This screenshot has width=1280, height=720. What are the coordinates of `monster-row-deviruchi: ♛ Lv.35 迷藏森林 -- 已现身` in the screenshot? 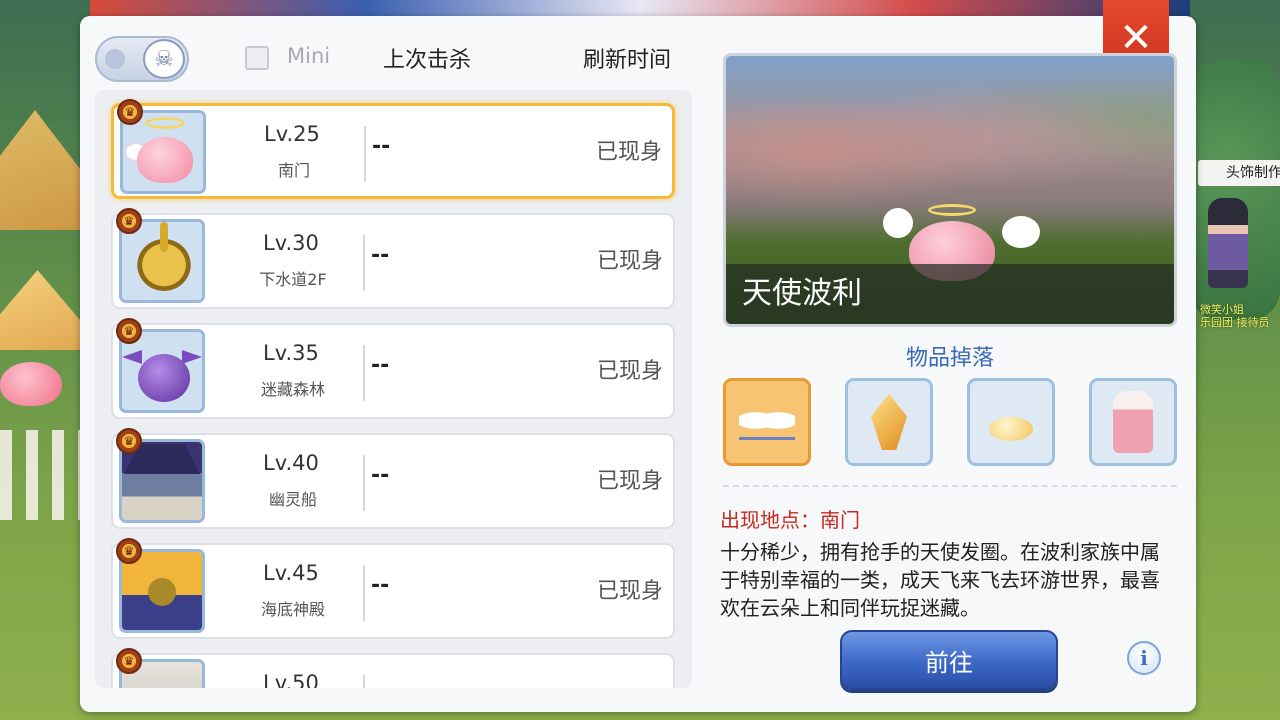 It's located at (393, 368).